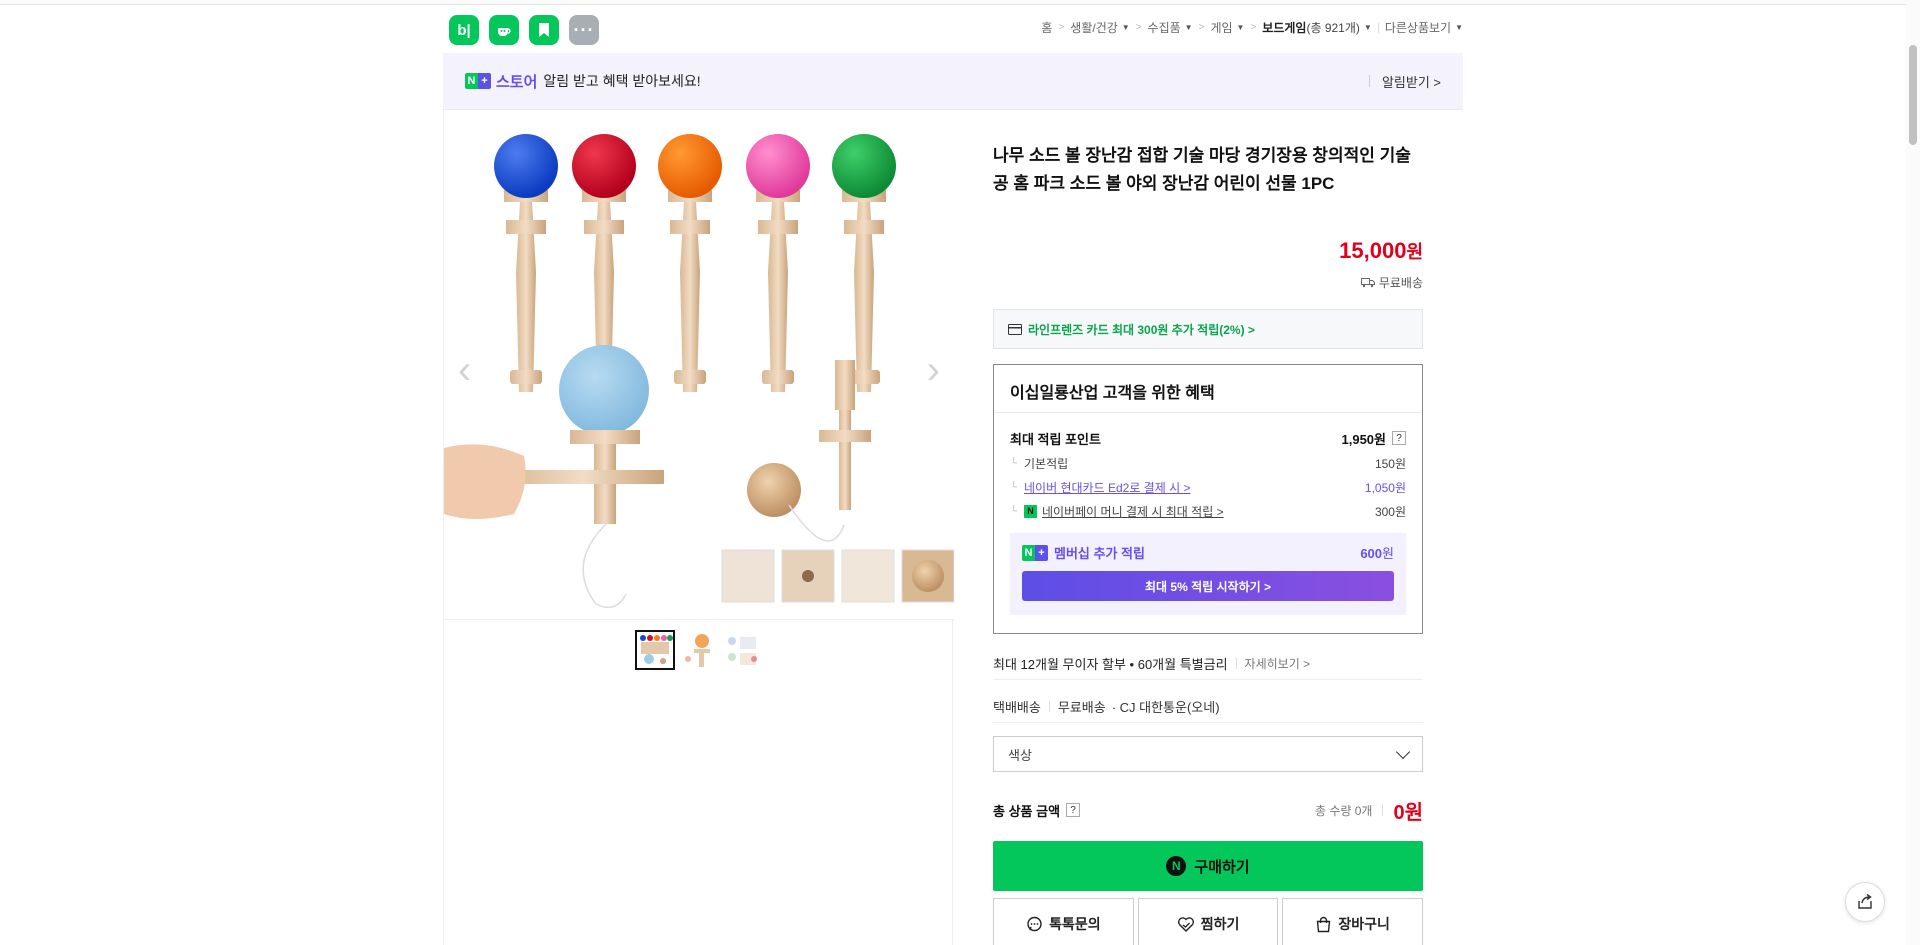 The image size is (1920, 945). I want to click on breadcrumb-game: 게임 ▼, so click(1227, 27).